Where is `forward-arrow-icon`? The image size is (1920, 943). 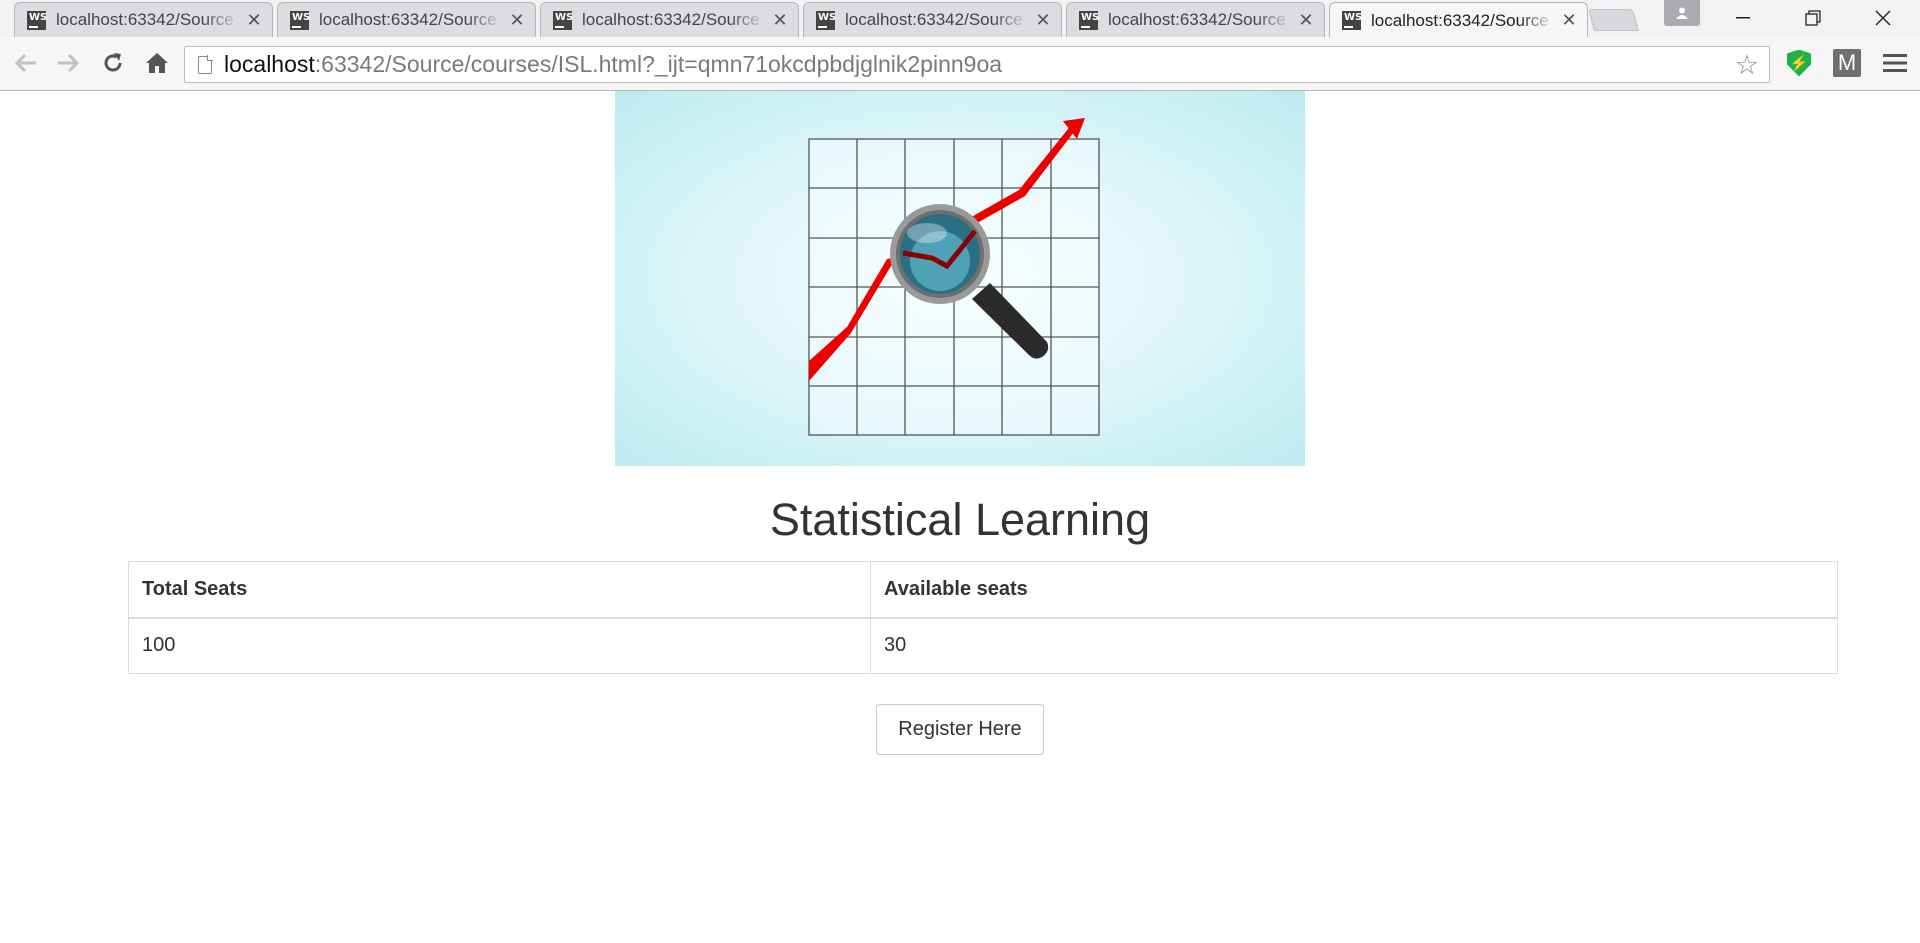 forward-arrow-icon is located at coordinates (69, 63).